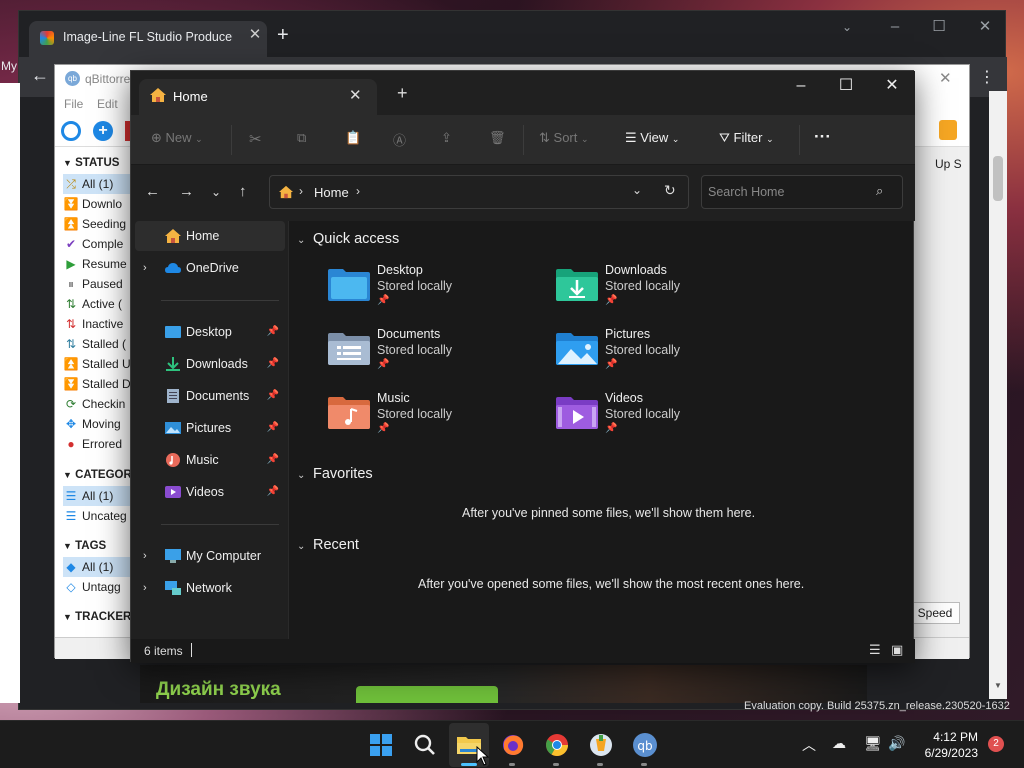 The width and height of the screenshot is (1024, 768). I want to click on clock: 4:12 PM 6/29/2023, so click(949, 745).